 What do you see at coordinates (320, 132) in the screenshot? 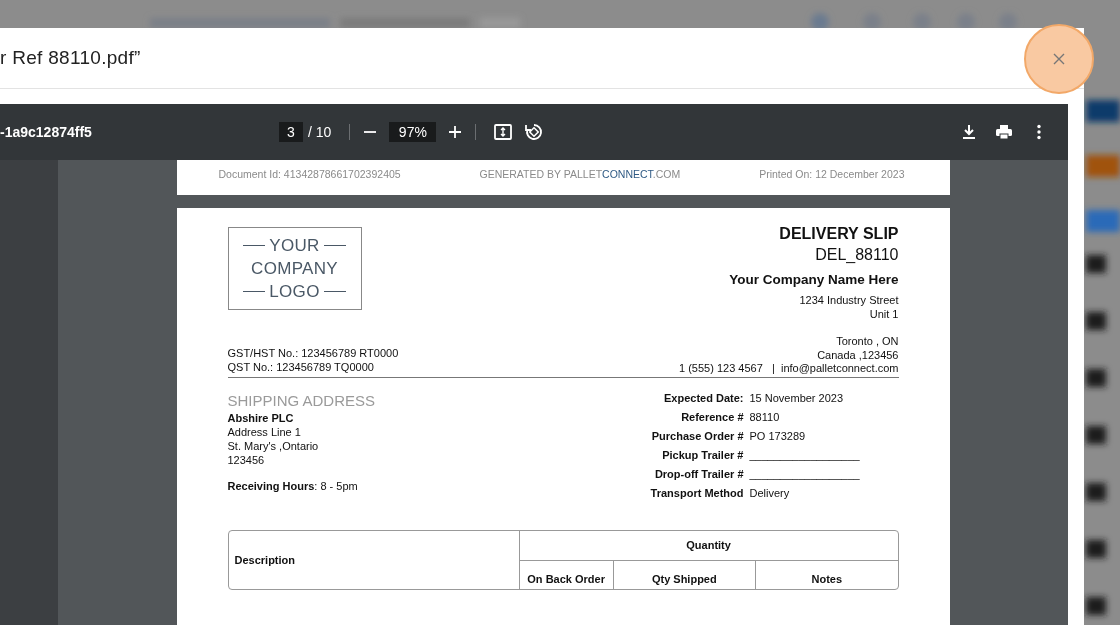
I see `page-count: / 10` at bounding box center [320, 132].